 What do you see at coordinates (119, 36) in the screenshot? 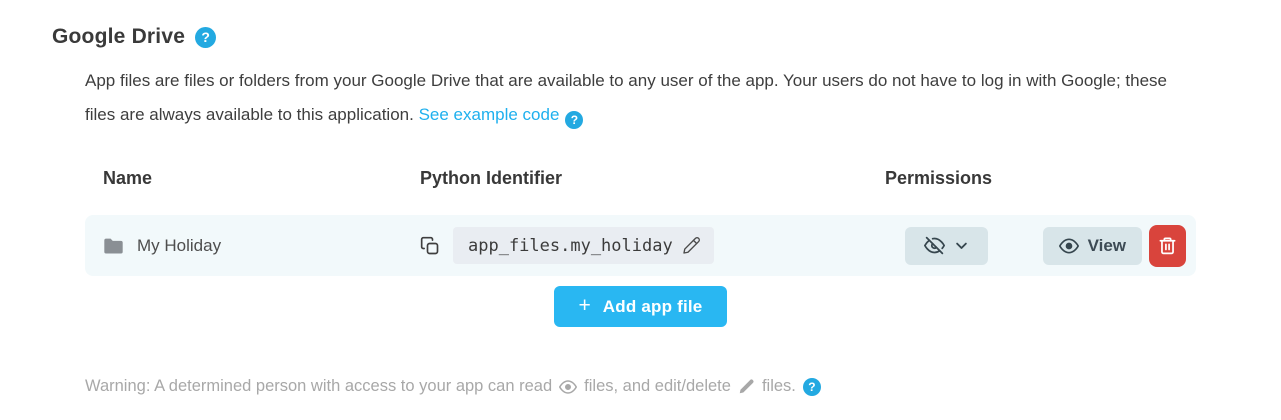
I see `page-title: Google Drive` at bounding box center [119, 36].